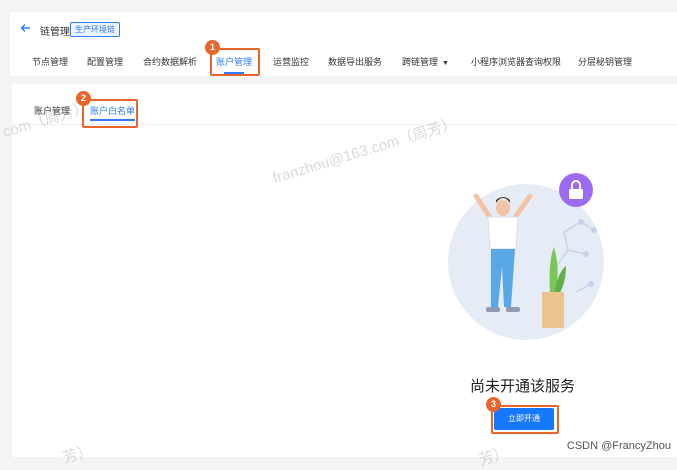  Describe the element at coordinates (445, 63) in the screenshot. I see `caret-down-icon: ▼` at that location.